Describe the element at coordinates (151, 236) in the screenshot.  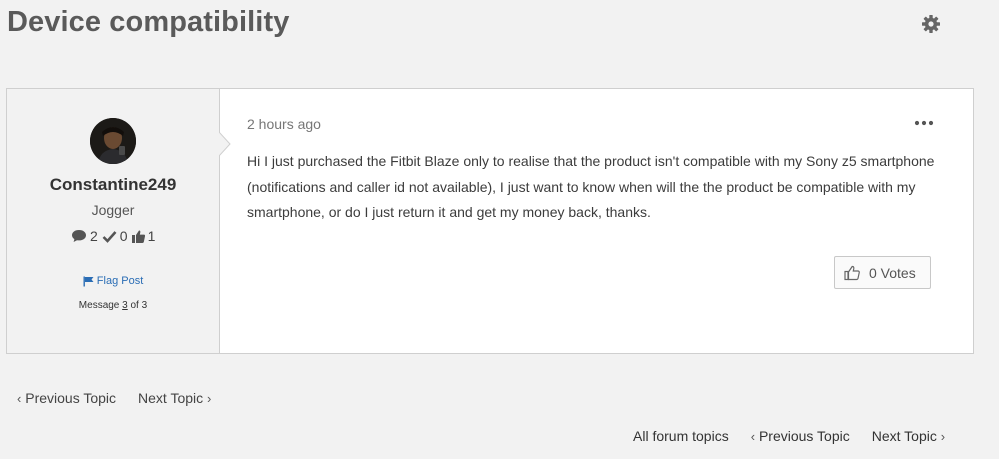
I see `kudos-count: 1` at that location.